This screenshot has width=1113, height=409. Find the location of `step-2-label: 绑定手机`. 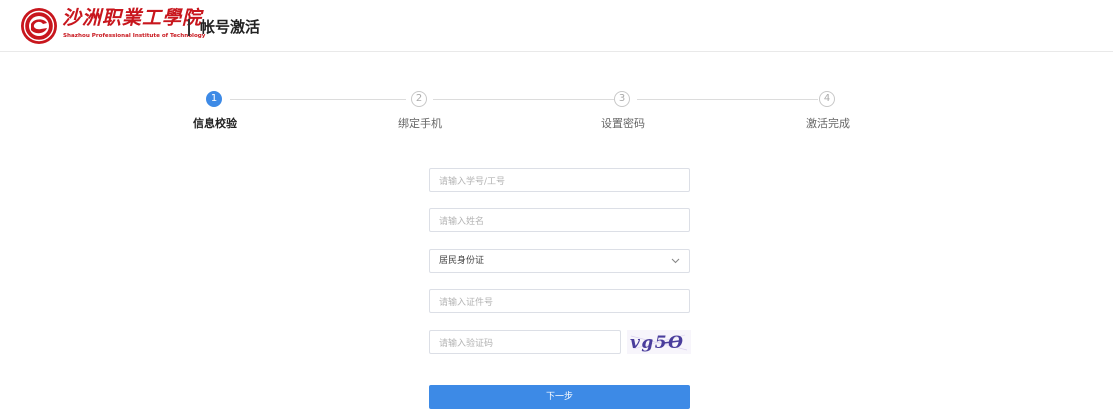

step-2-label: 绑定手机 is located at coordinates (420, 123).